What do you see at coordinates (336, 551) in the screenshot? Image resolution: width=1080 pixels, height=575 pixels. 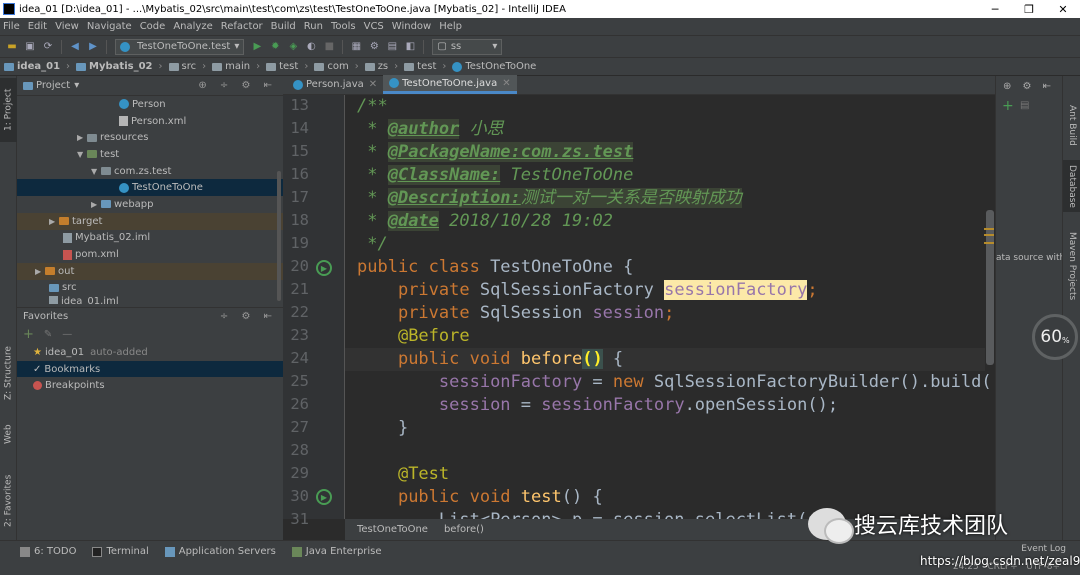 I see `tool-tab-java-enterprise: Java Enterprise` at bounding box center [336, 551].